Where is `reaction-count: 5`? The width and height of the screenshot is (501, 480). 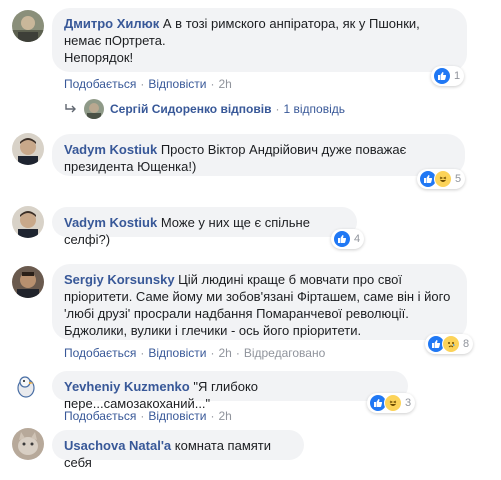
reaction-count: 5 is located at coordinates (458, 179).